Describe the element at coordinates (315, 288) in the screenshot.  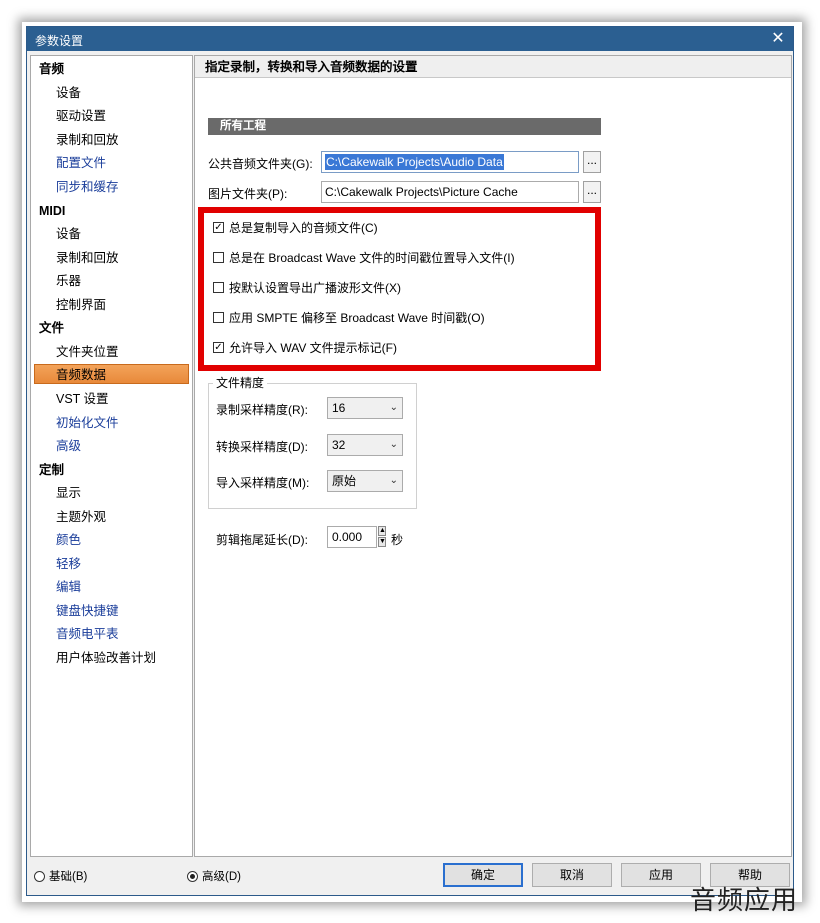
I see `checkbox-export-broadcast-label: 按默认设置导出广播波形文件(X)` at that location.